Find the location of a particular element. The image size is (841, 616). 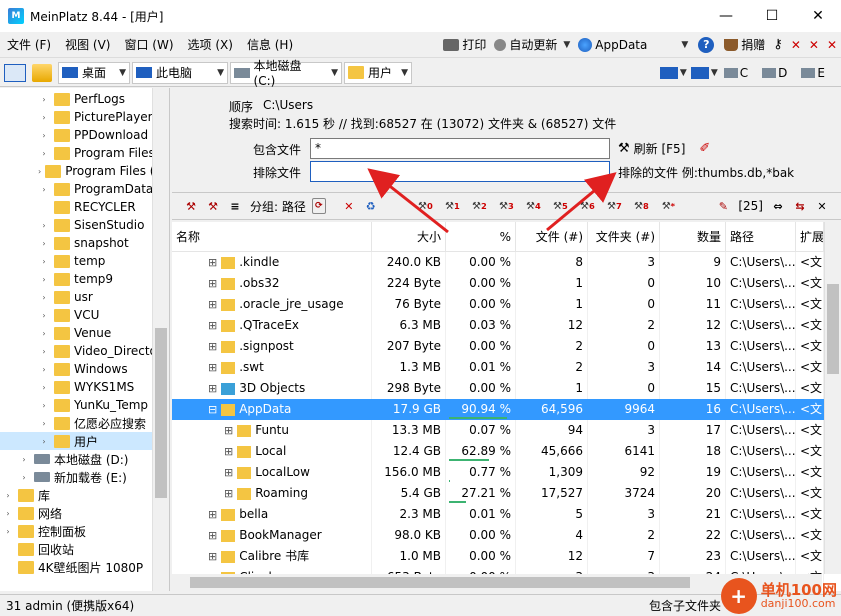

menu-window: 窗口 (W) is located at coordinates (148, 45).